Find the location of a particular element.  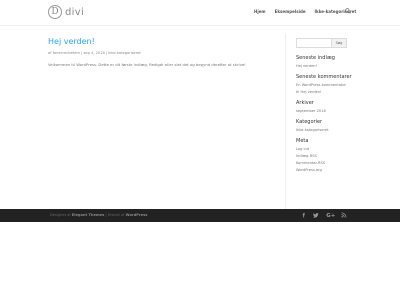

footer-powered-by: | Drevet af is located at coordinates (115, 215).